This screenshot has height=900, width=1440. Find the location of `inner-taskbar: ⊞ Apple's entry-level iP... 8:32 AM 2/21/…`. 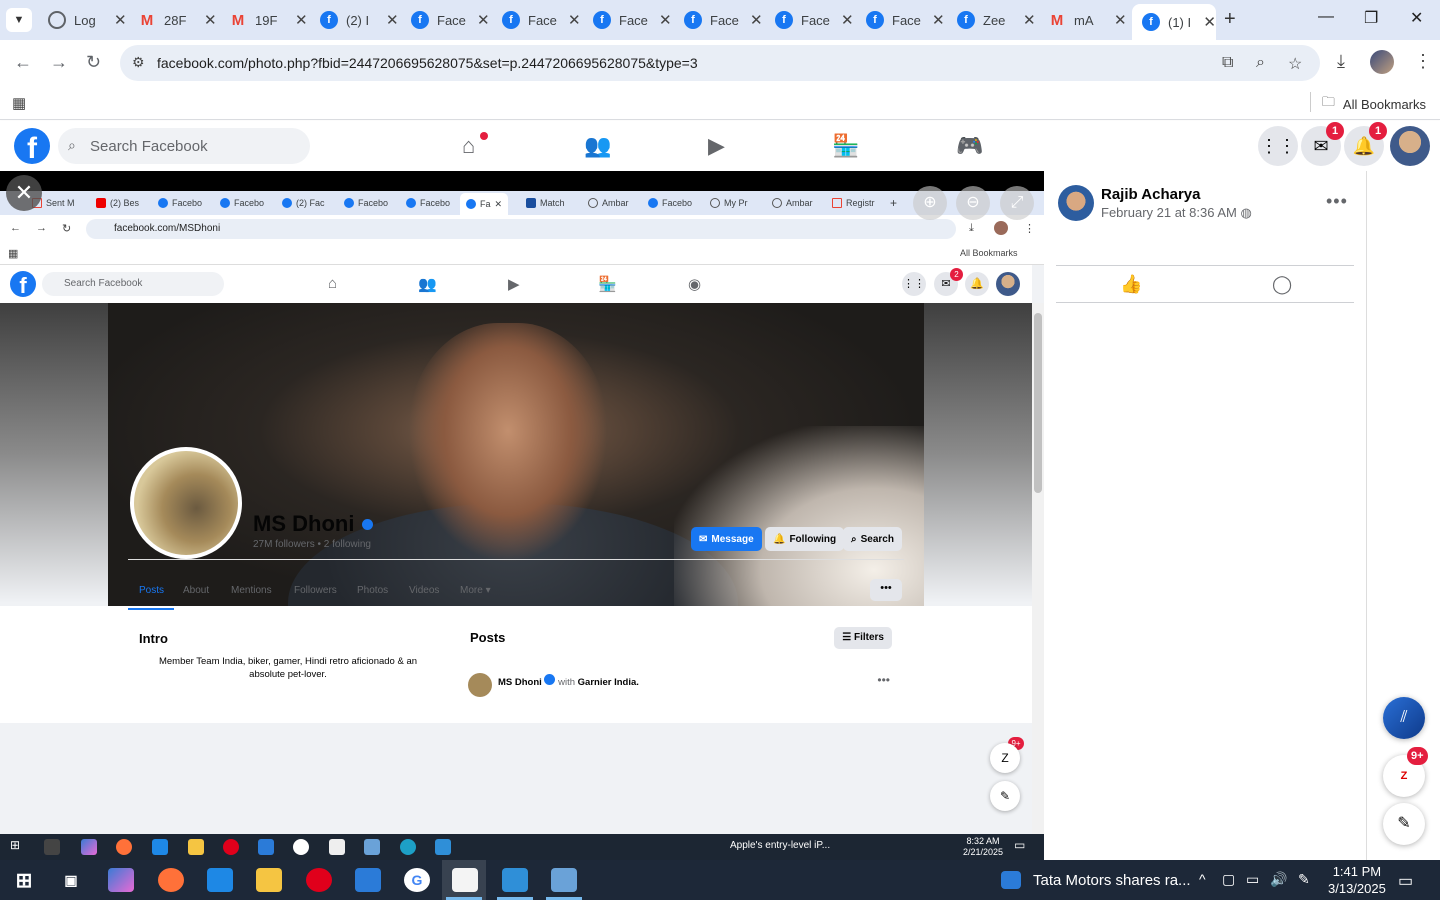

inner-taskbar: ⊞ Apple's entry-level iP... 8:32 AM 2/21/… is located at coordinates (522, 847).